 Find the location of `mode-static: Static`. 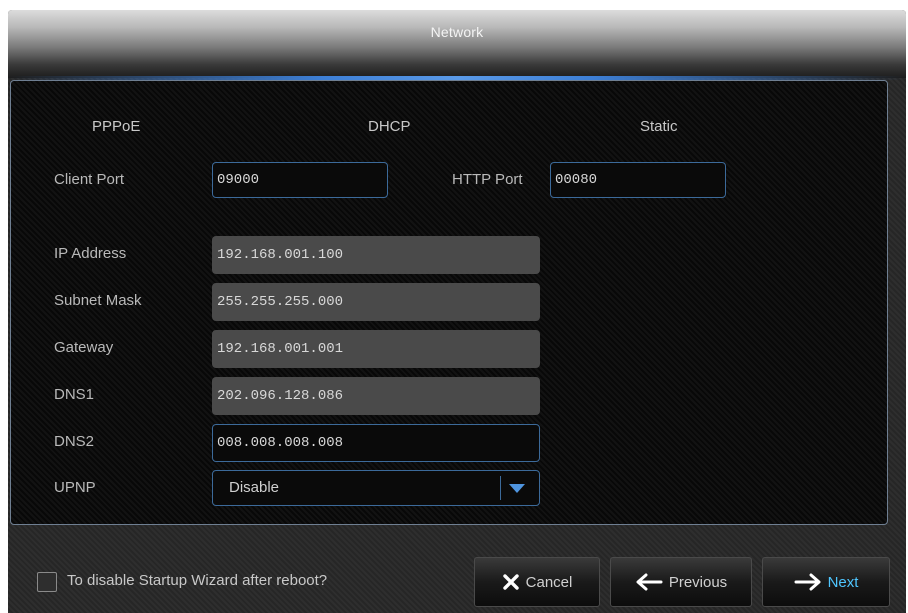

mode-static: Static is located at coordinates (659, 126).